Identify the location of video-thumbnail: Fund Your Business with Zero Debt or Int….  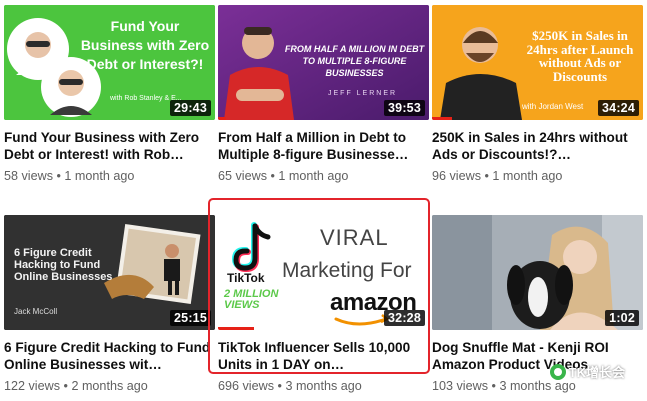
(109, 62).